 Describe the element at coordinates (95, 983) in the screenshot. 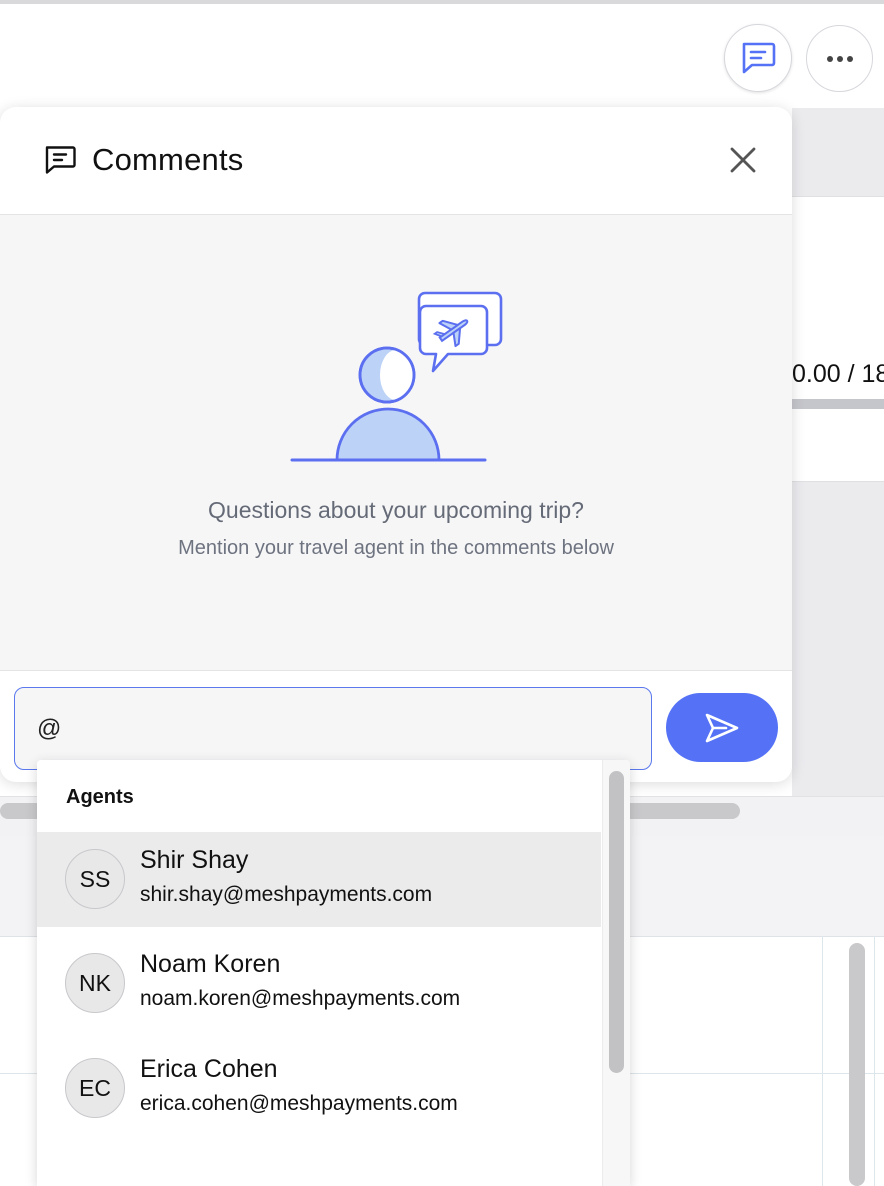

I see `avatar: NK` at that location.